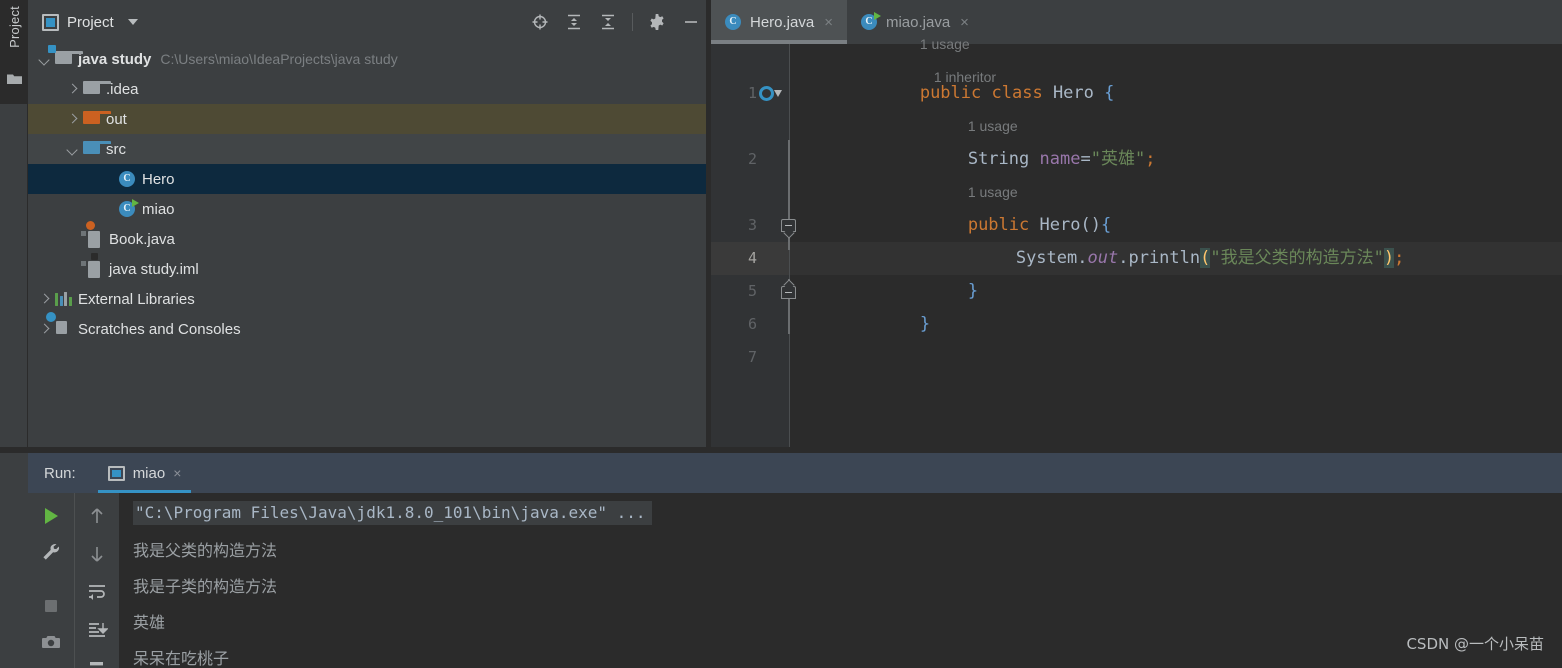 The width and height of the screenshot is (1562, 668). I want to click on tree-node-label: java study.iml, so click(154, 269).